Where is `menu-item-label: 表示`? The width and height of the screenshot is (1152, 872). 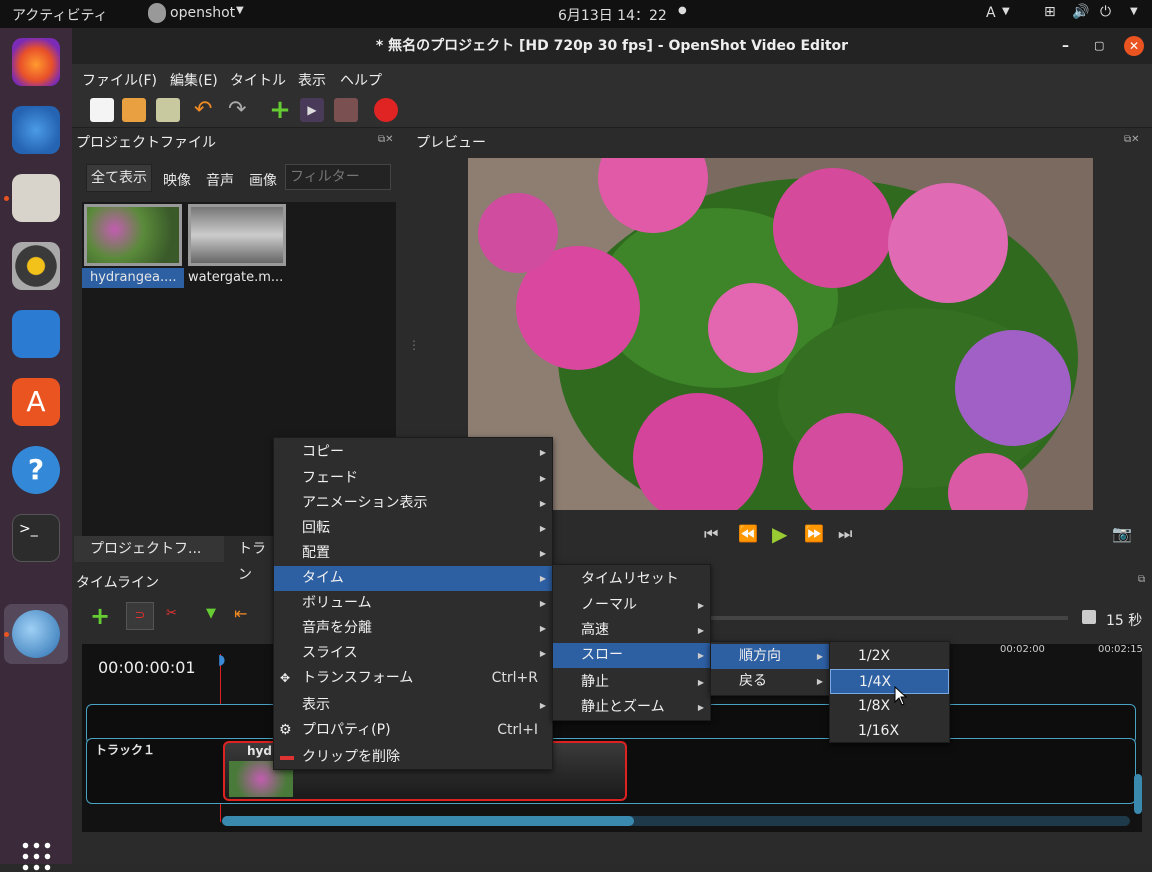
menu-item-label: 表示 is located at coordinates (316, 705).